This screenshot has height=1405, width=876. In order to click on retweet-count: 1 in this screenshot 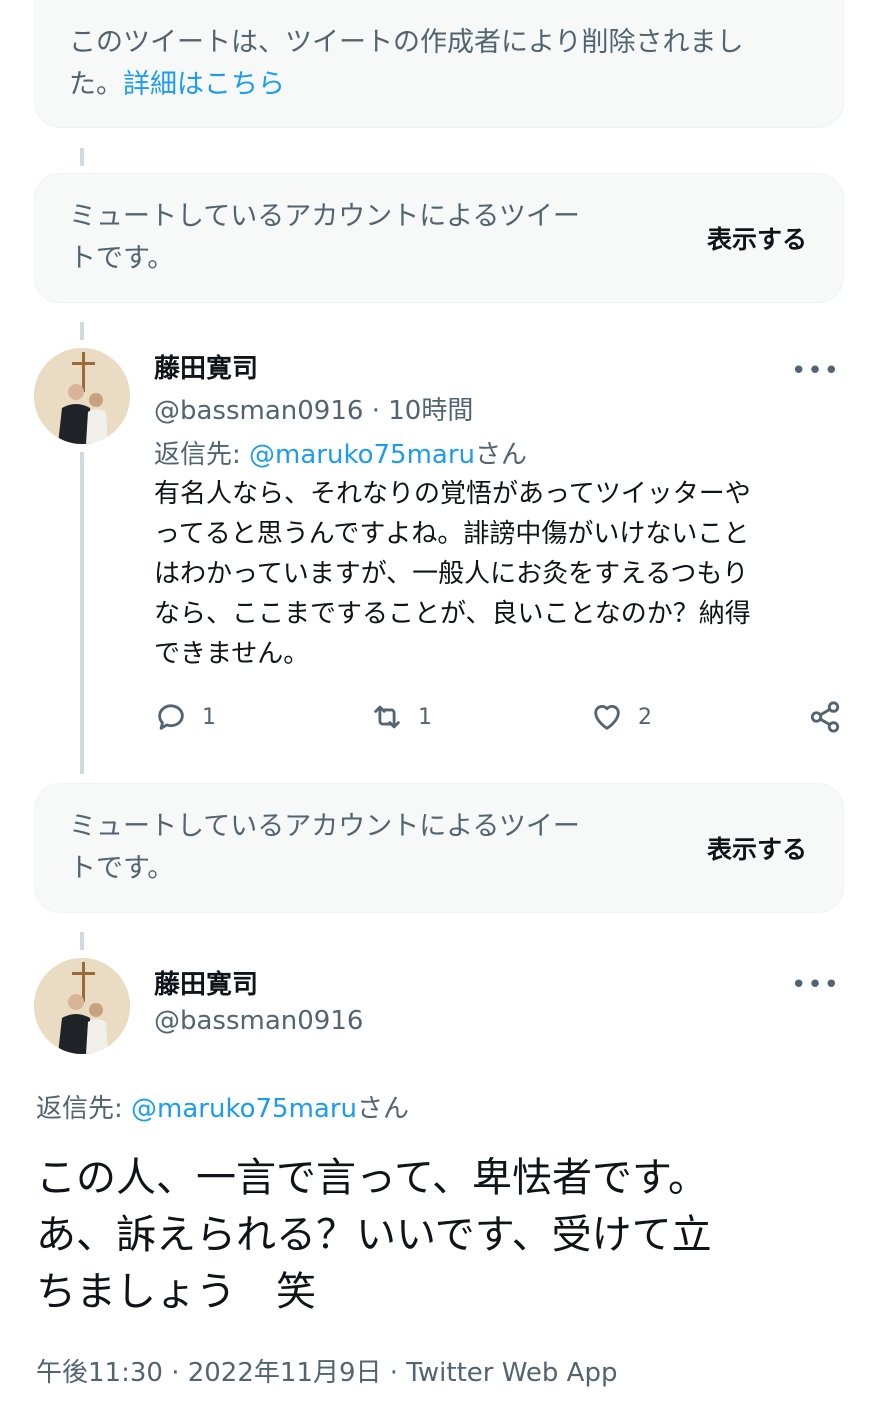, I will do `click(425, 717)`.